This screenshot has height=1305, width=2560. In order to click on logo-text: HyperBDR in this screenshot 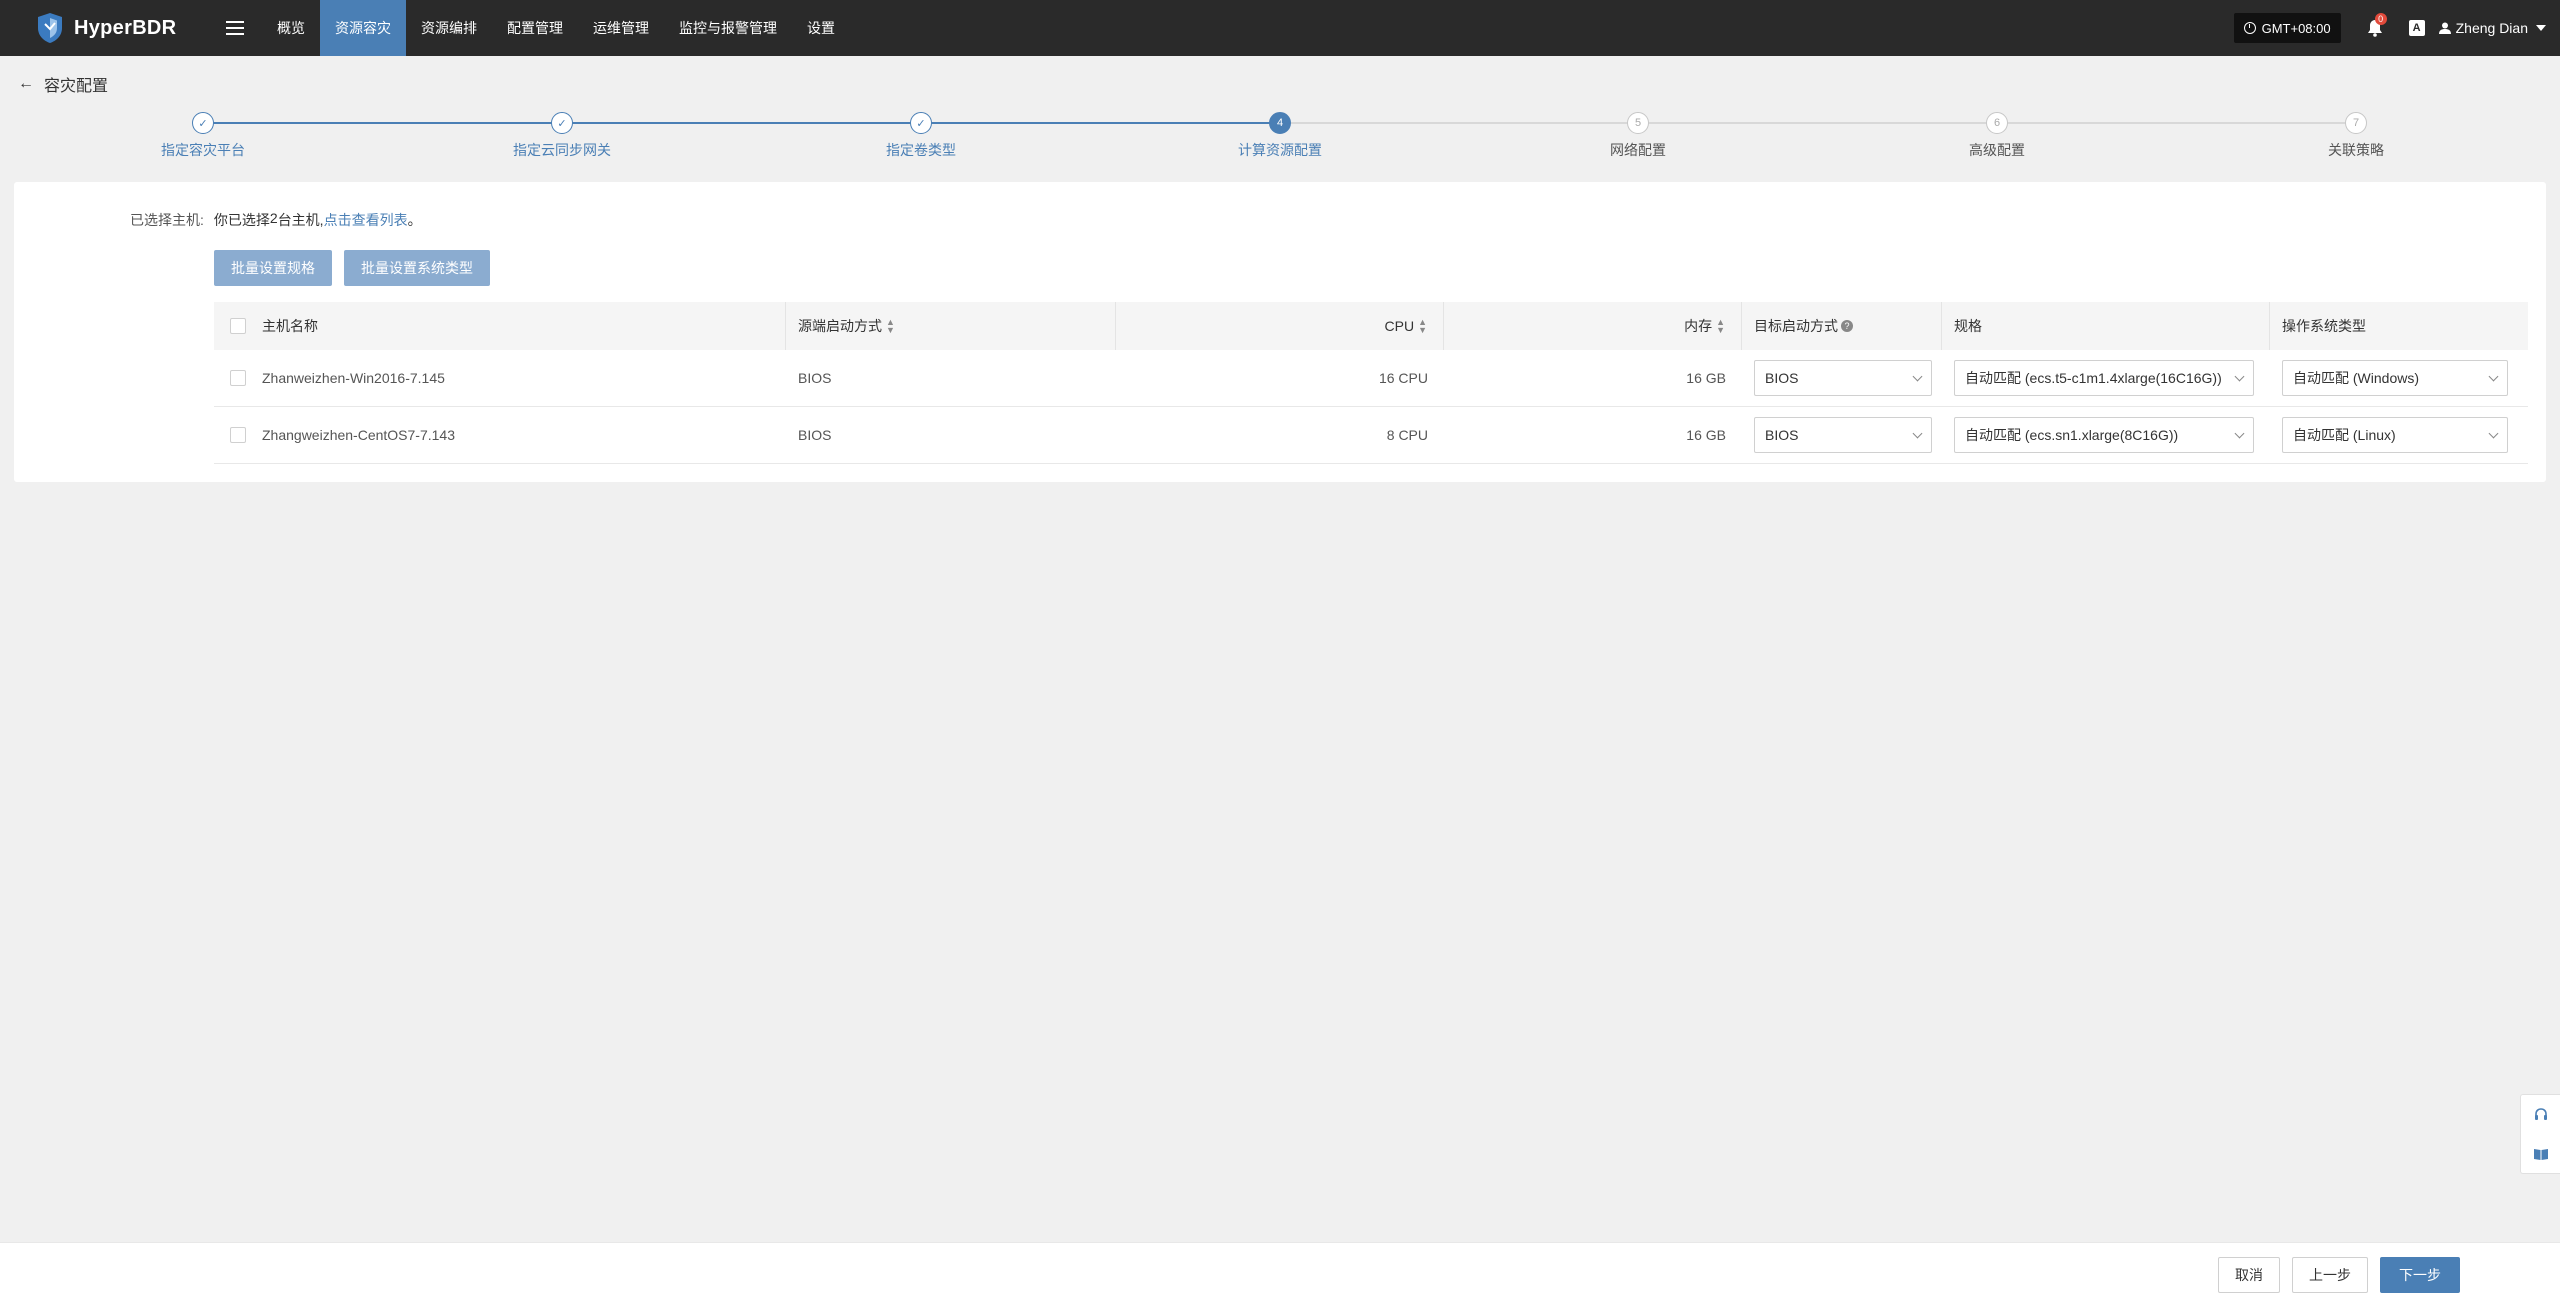, I will do `click(125, 27)`.